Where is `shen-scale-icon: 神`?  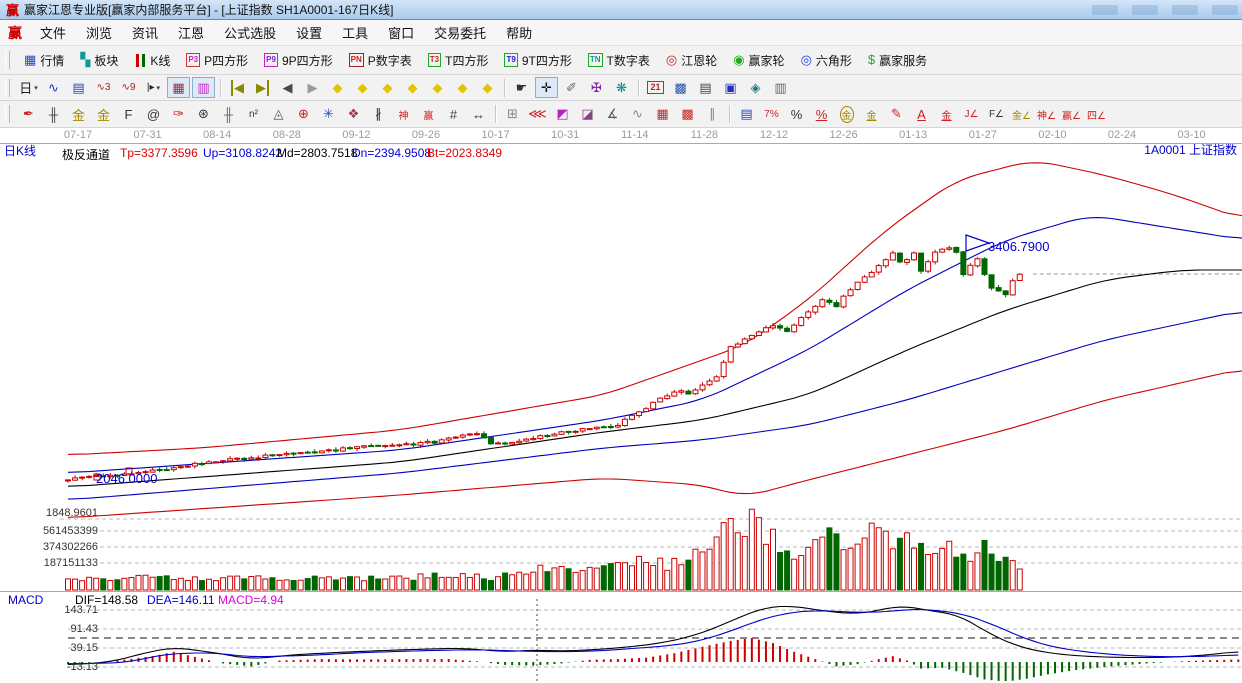 shen-scale-icon: 神 is located at coordinates (403, 114).